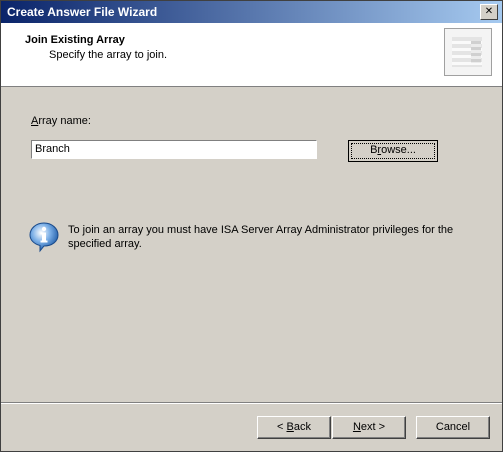 The width and height of the screenshot is (503, 452). What do you see at coordinates (174, 149) in the screenshot?
I see `array-name-input: Branch` at bounding box center [174, 149].